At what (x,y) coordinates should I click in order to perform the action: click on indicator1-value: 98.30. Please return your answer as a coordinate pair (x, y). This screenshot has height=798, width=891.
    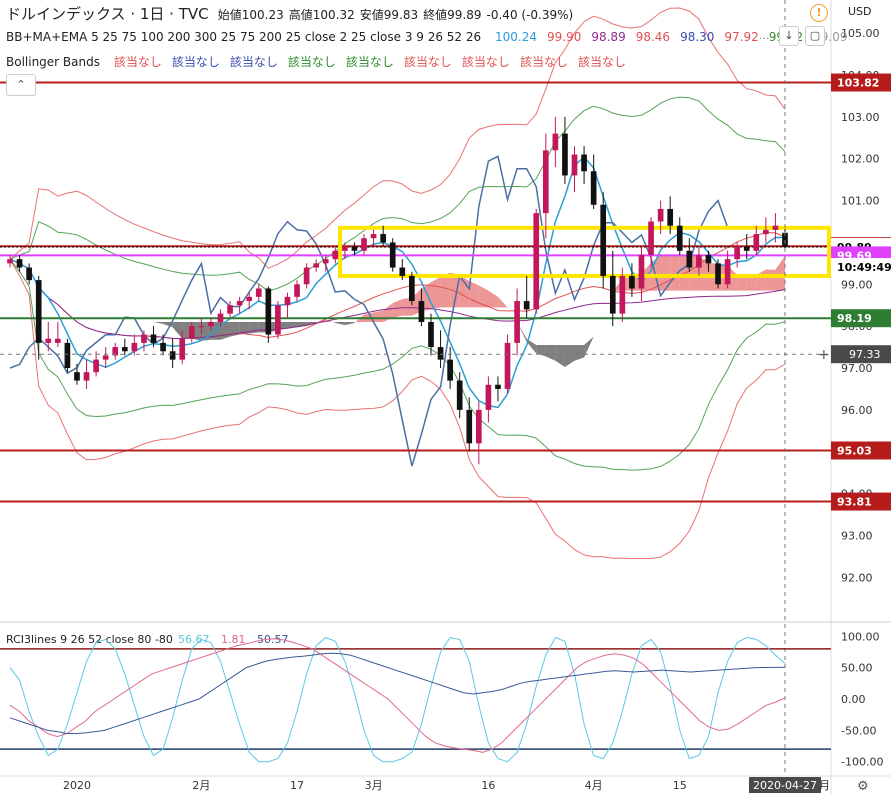
    Looking at the image, I should click on (697, 37).